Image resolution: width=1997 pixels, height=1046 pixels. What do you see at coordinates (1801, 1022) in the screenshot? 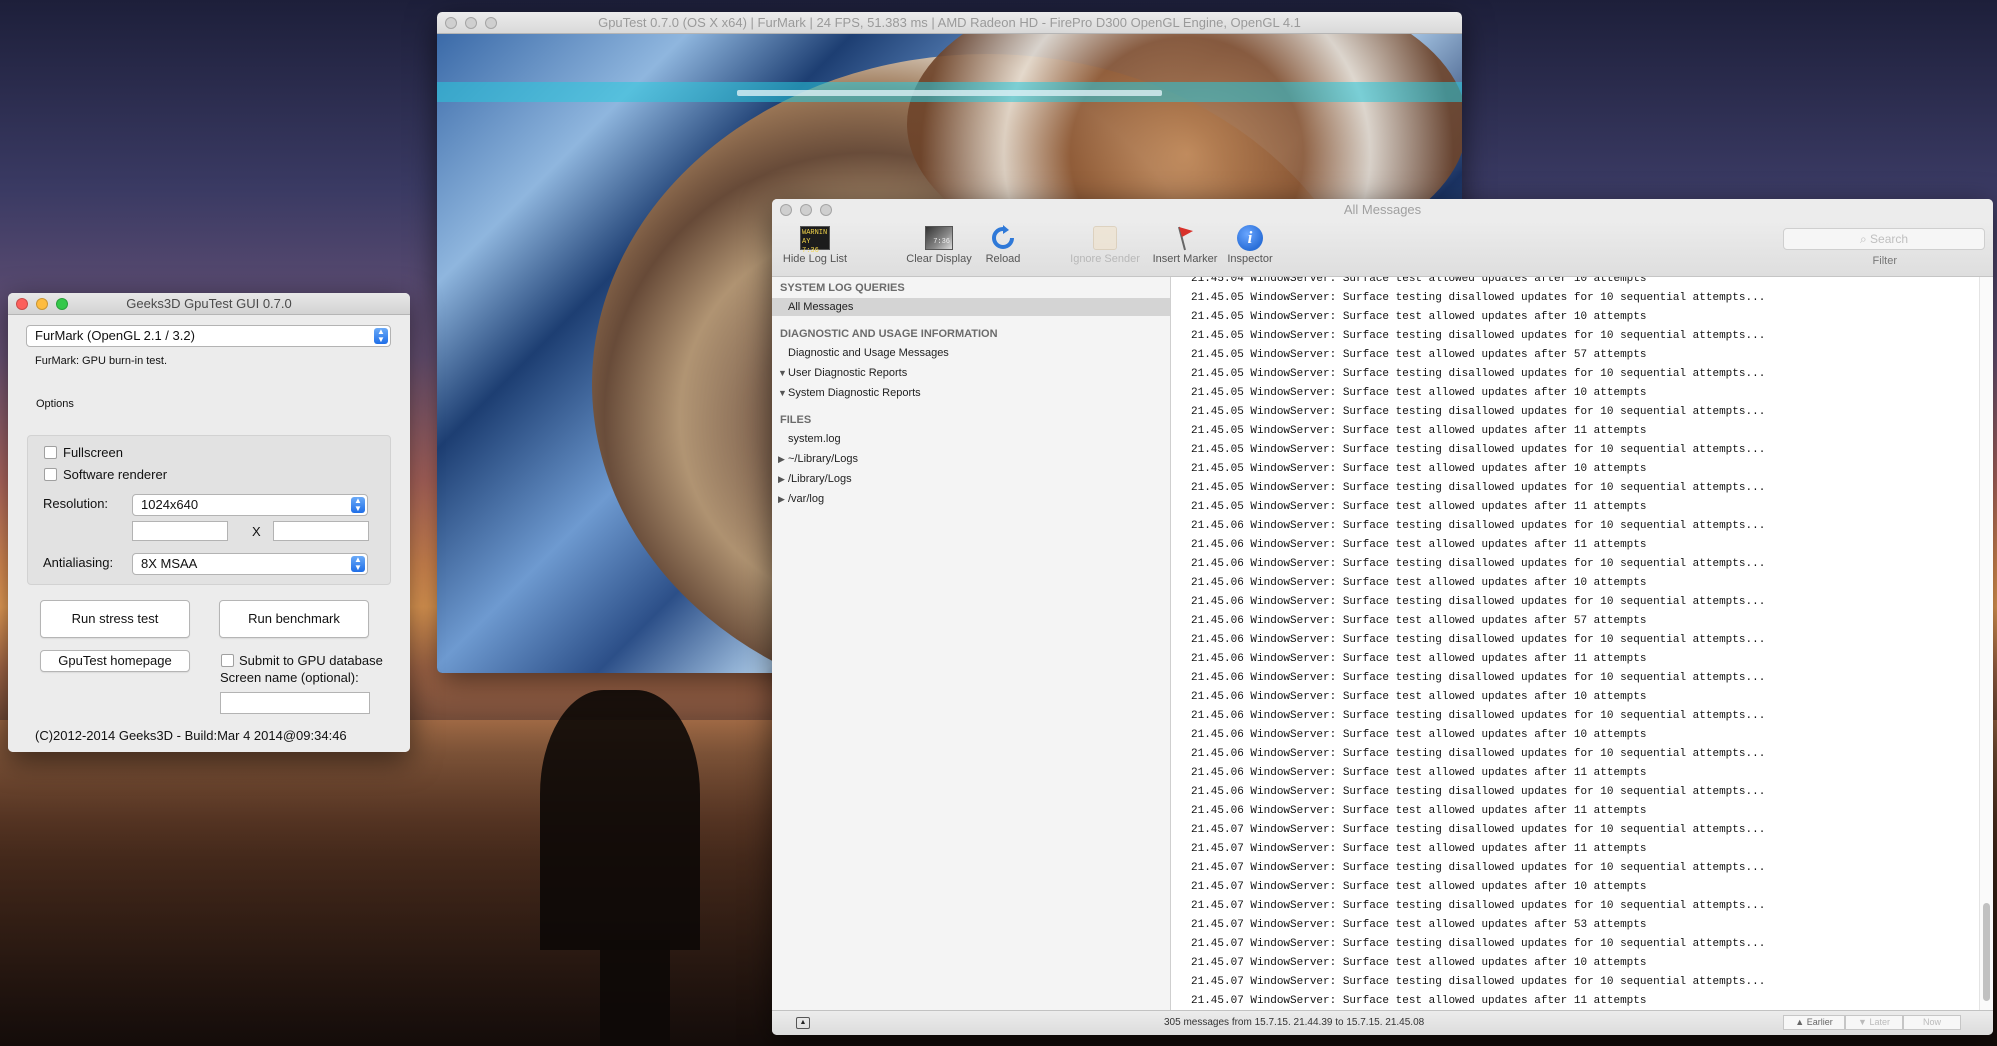
I see `arrow-up-icon: ▲` at bounding box center [1801, 1022].